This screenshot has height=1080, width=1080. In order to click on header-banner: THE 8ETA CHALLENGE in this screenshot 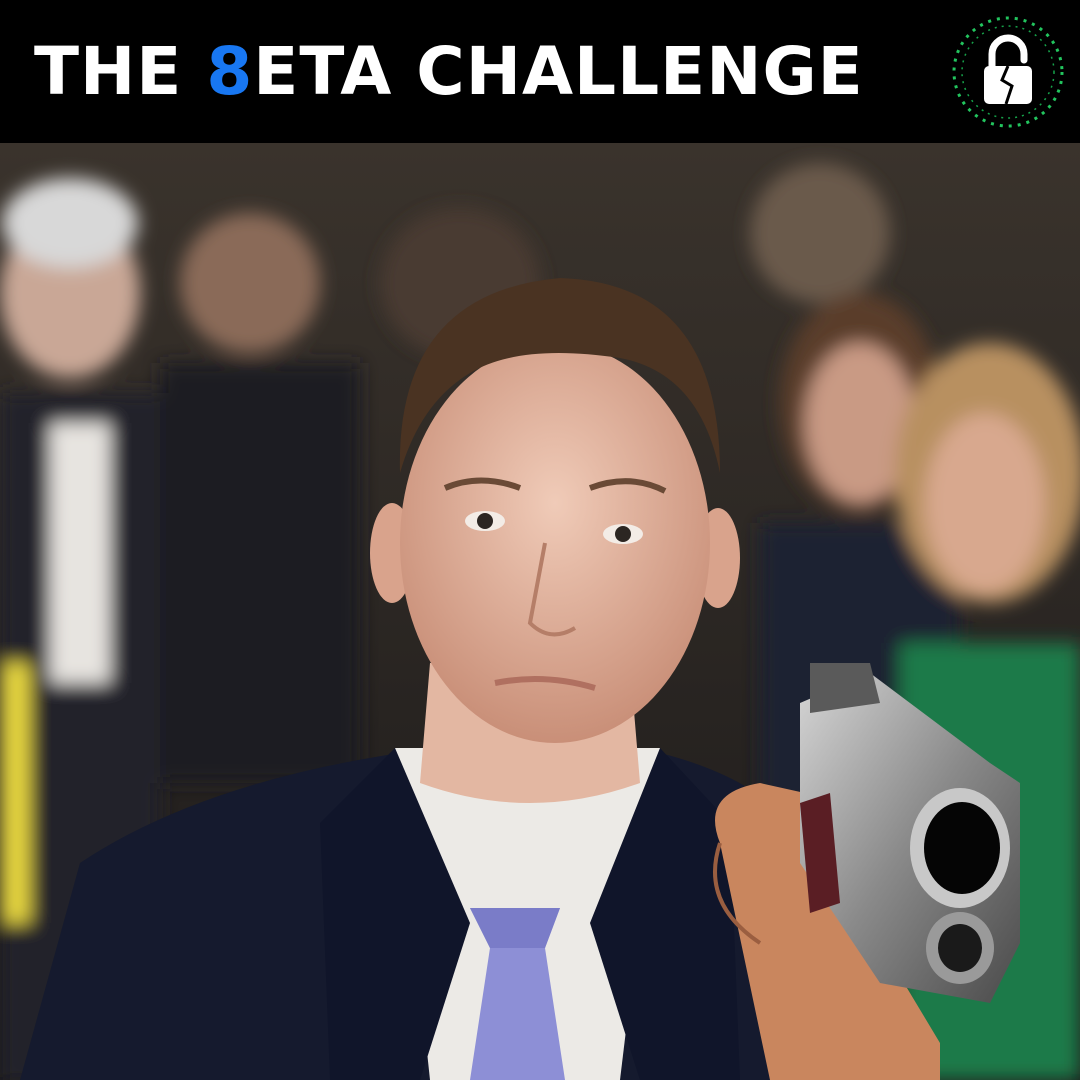, I will do `click(540, 71)`.